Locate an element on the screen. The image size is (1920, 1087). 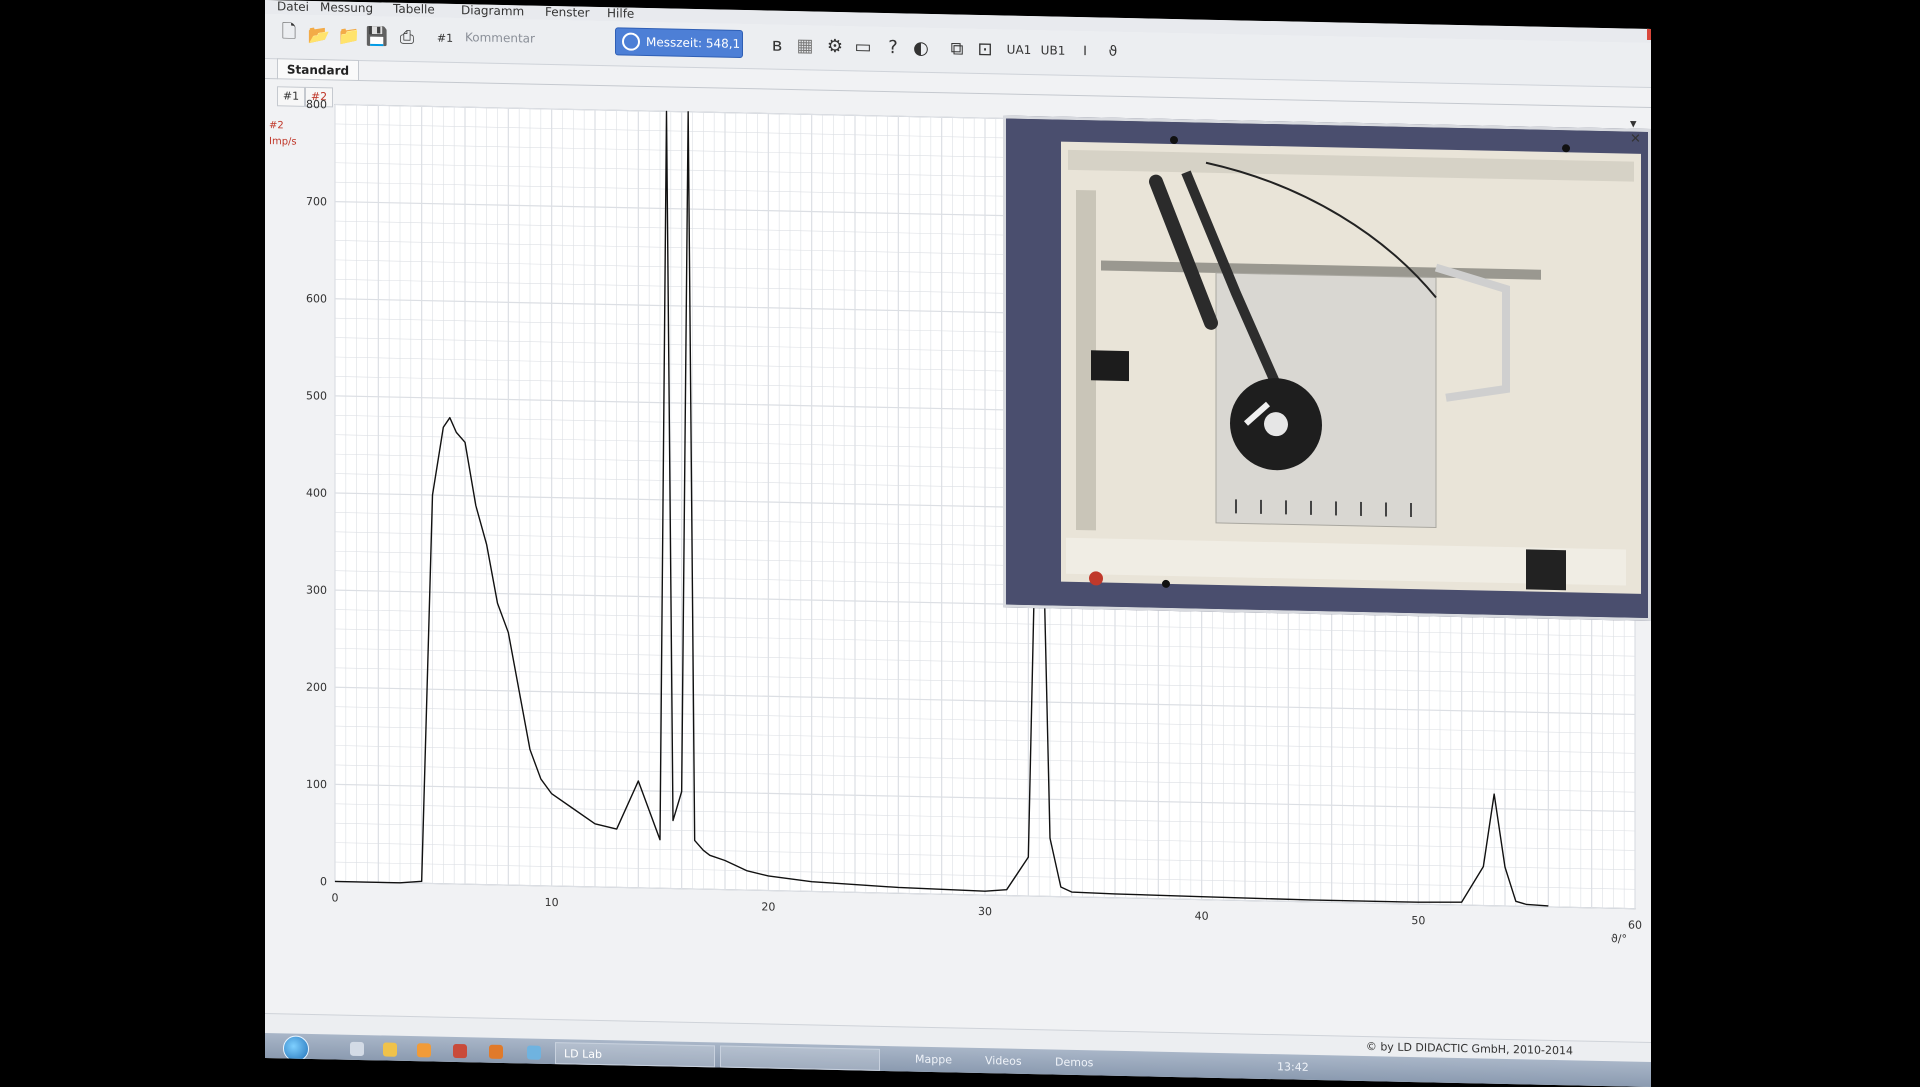
toolbar-mappe: Mappe is located at coordinates (933, 1060).